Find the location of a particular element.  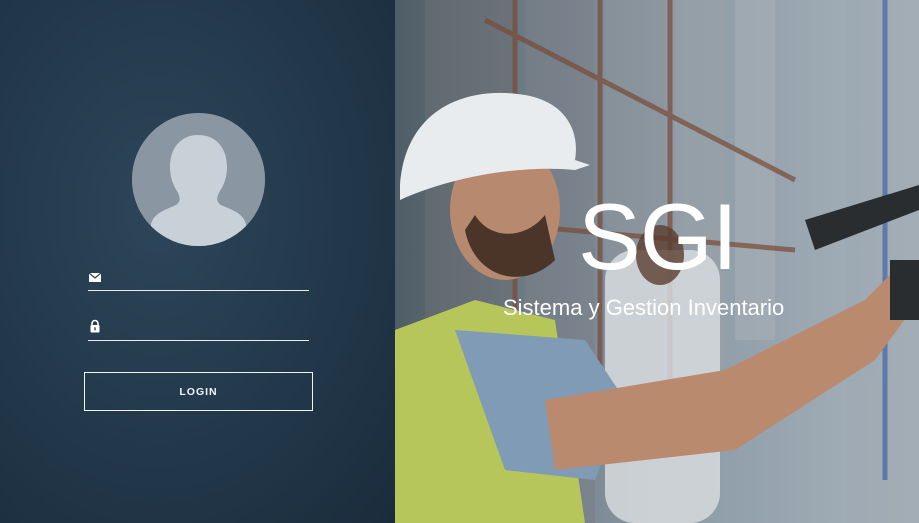

password-field is located at coordinates (198, 328).